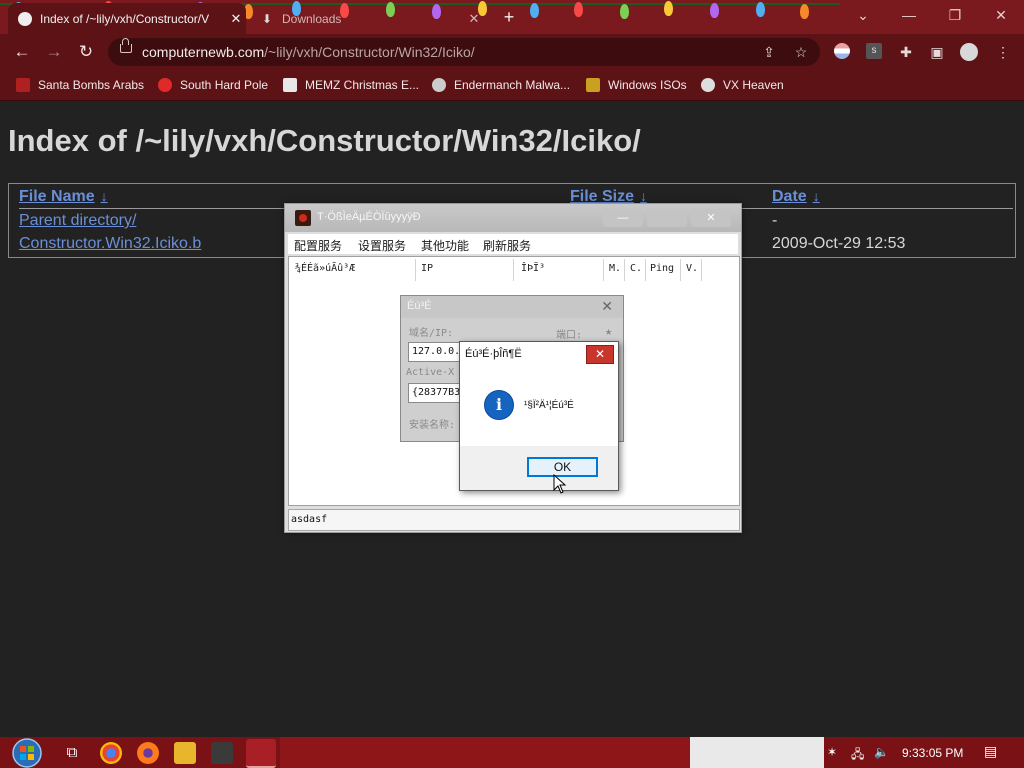 The image size is (1024, 768). What do you see at coordinates (439, 85) in the screenshot?
I see `malware-icon` at bounding box center [439, 85].